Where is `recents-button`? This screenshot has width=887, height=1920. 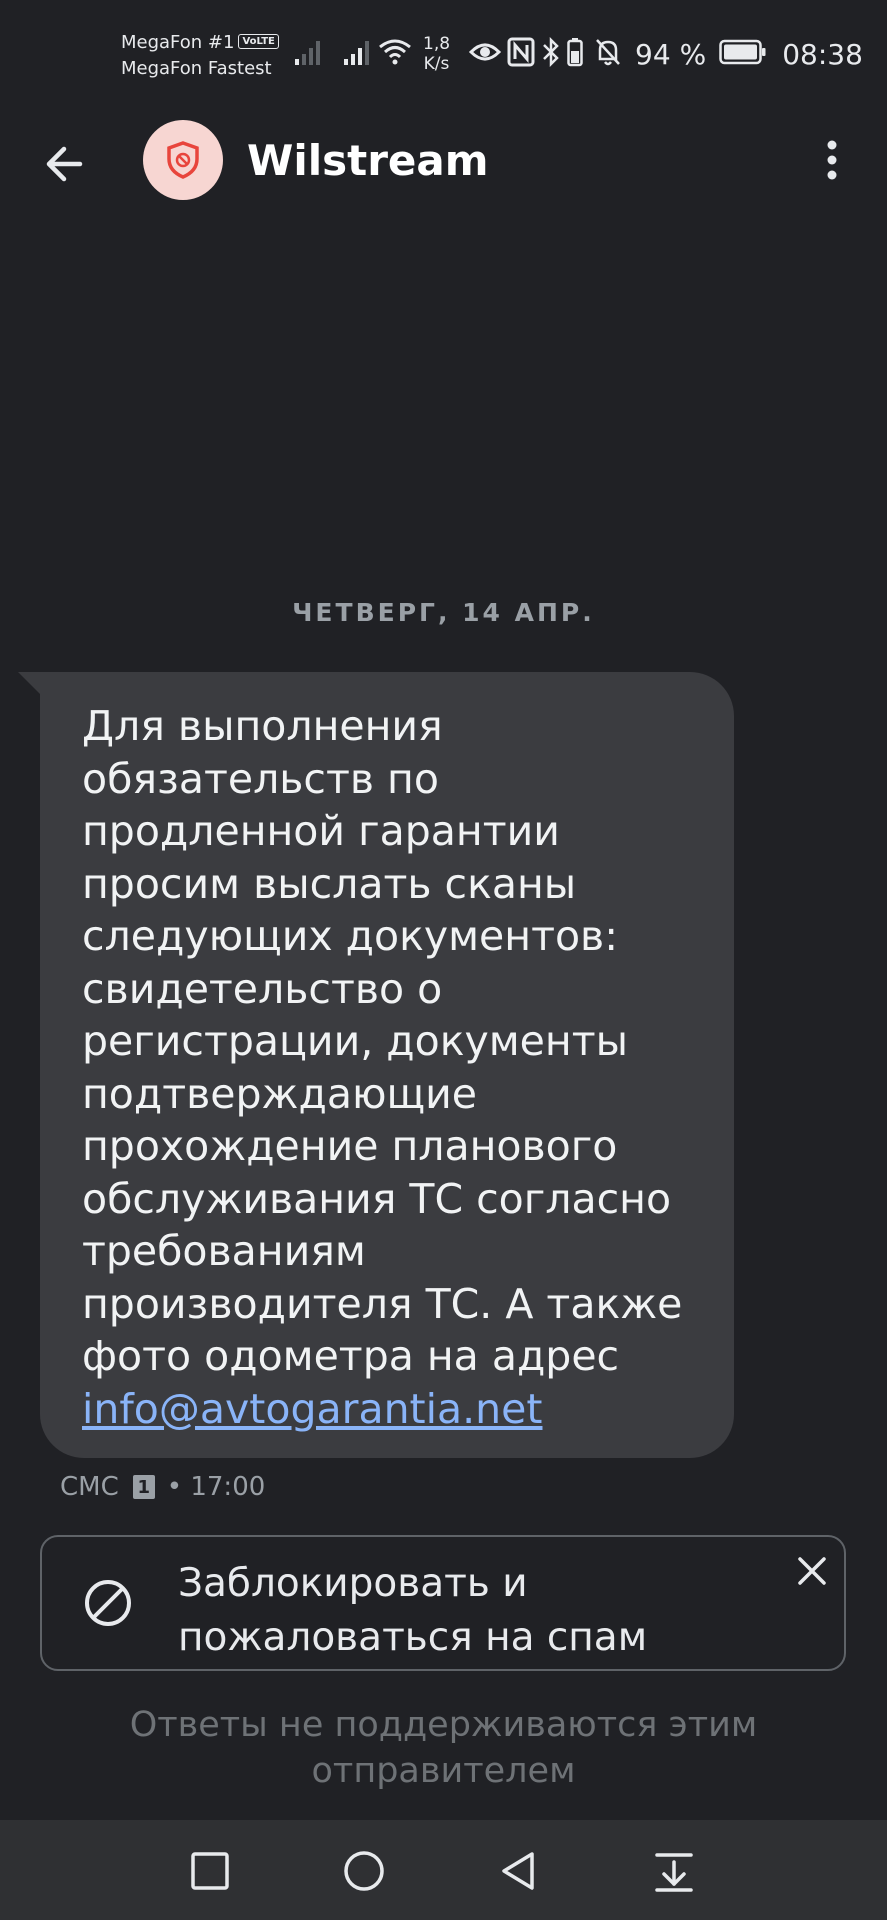
recents-button is located at coordinates (210, 1871).